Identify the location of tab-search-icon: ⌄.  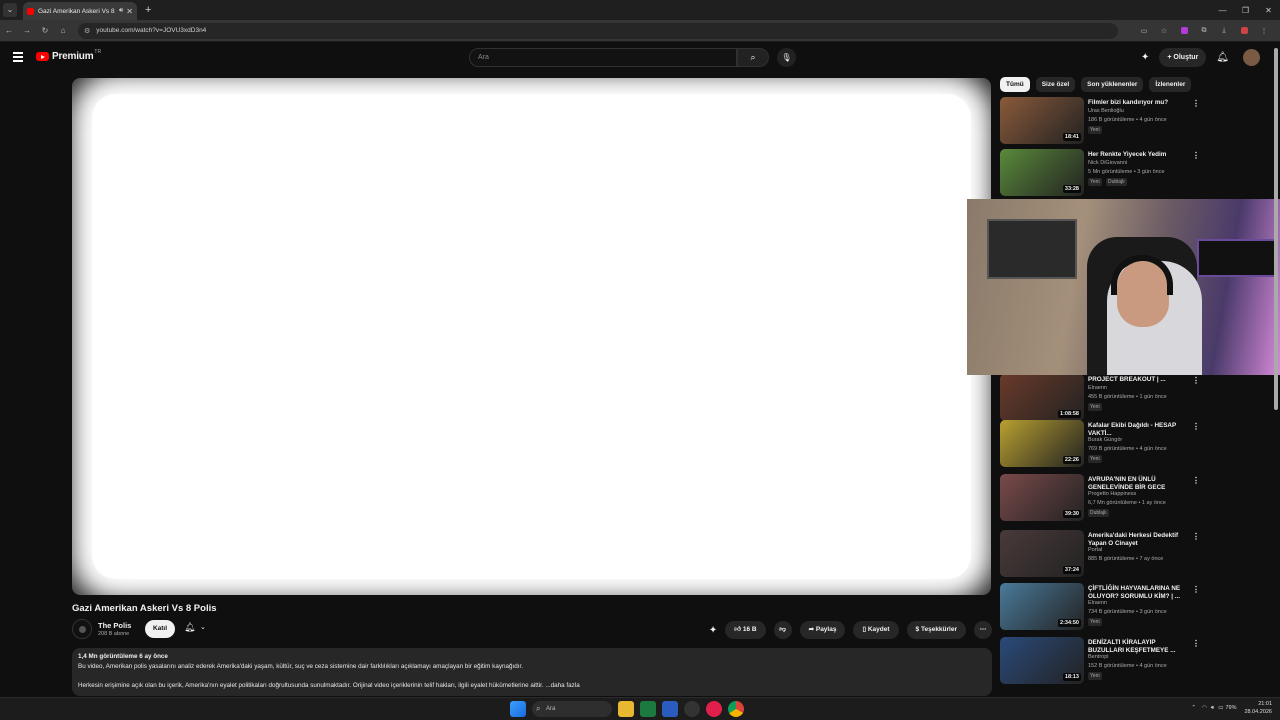
(10, 10).